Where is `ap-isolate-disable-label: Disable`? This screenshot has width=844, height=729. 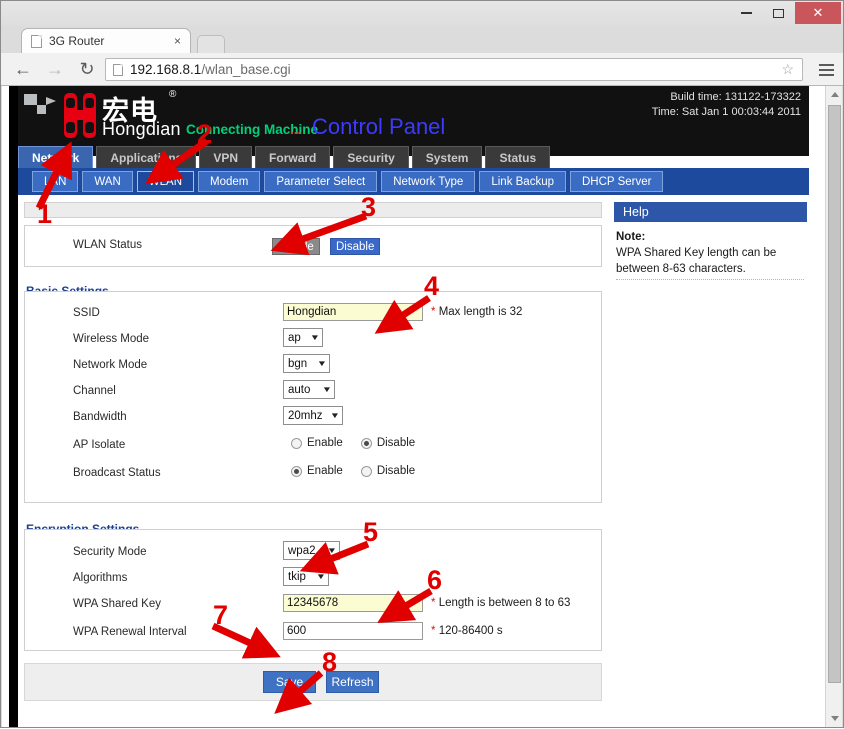
ap-isolate-disable-label: Disable is located at coordinates (396, 443).